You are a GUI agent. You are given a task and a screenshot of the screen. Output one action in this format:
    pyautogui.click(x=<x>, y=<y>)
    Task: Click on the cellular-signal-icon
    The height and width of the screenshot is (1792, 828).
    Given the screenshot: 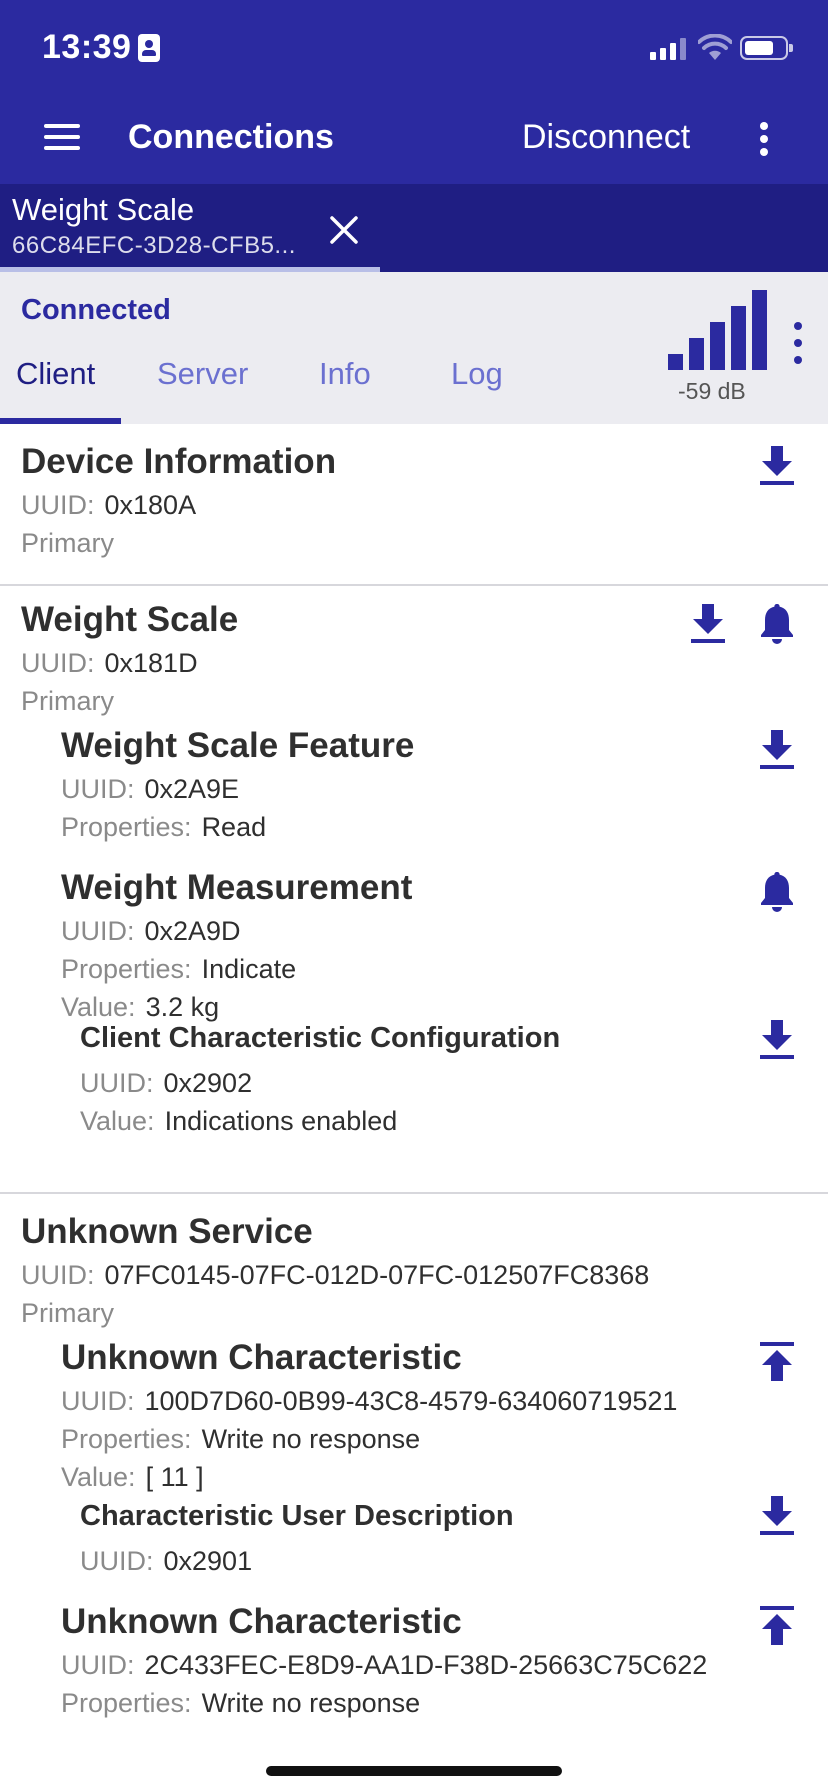 What is the action you would take?
    pyautogui.click(x=668, y=49)
    